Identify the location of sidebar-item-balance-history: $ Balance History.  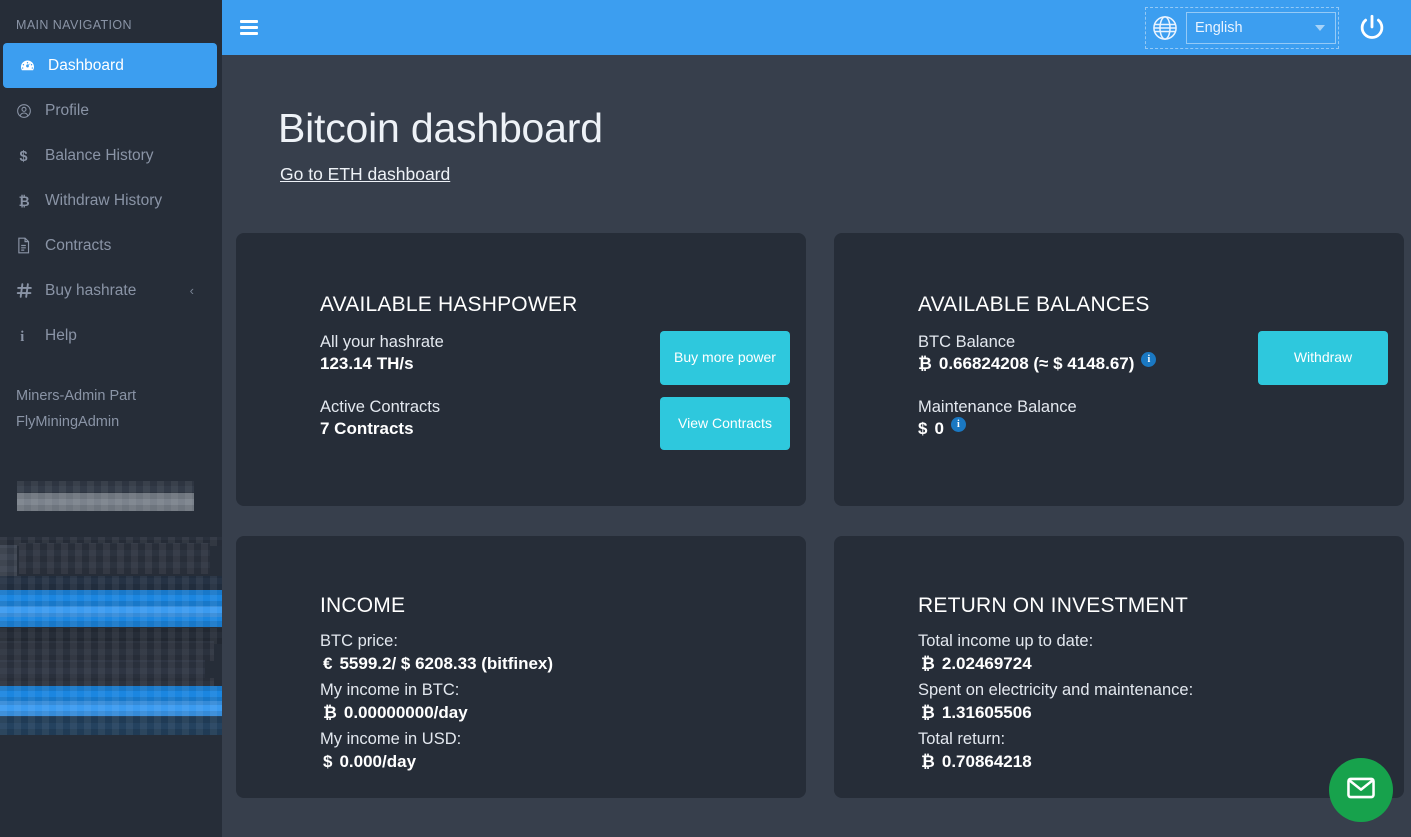
(111, 155).